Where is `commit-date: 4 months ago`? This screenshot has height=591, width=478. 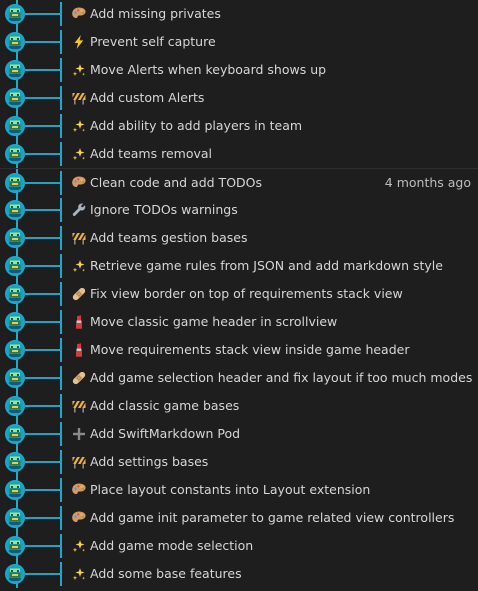
commit-date: 4 months ago is located at coordinates (427, 182).